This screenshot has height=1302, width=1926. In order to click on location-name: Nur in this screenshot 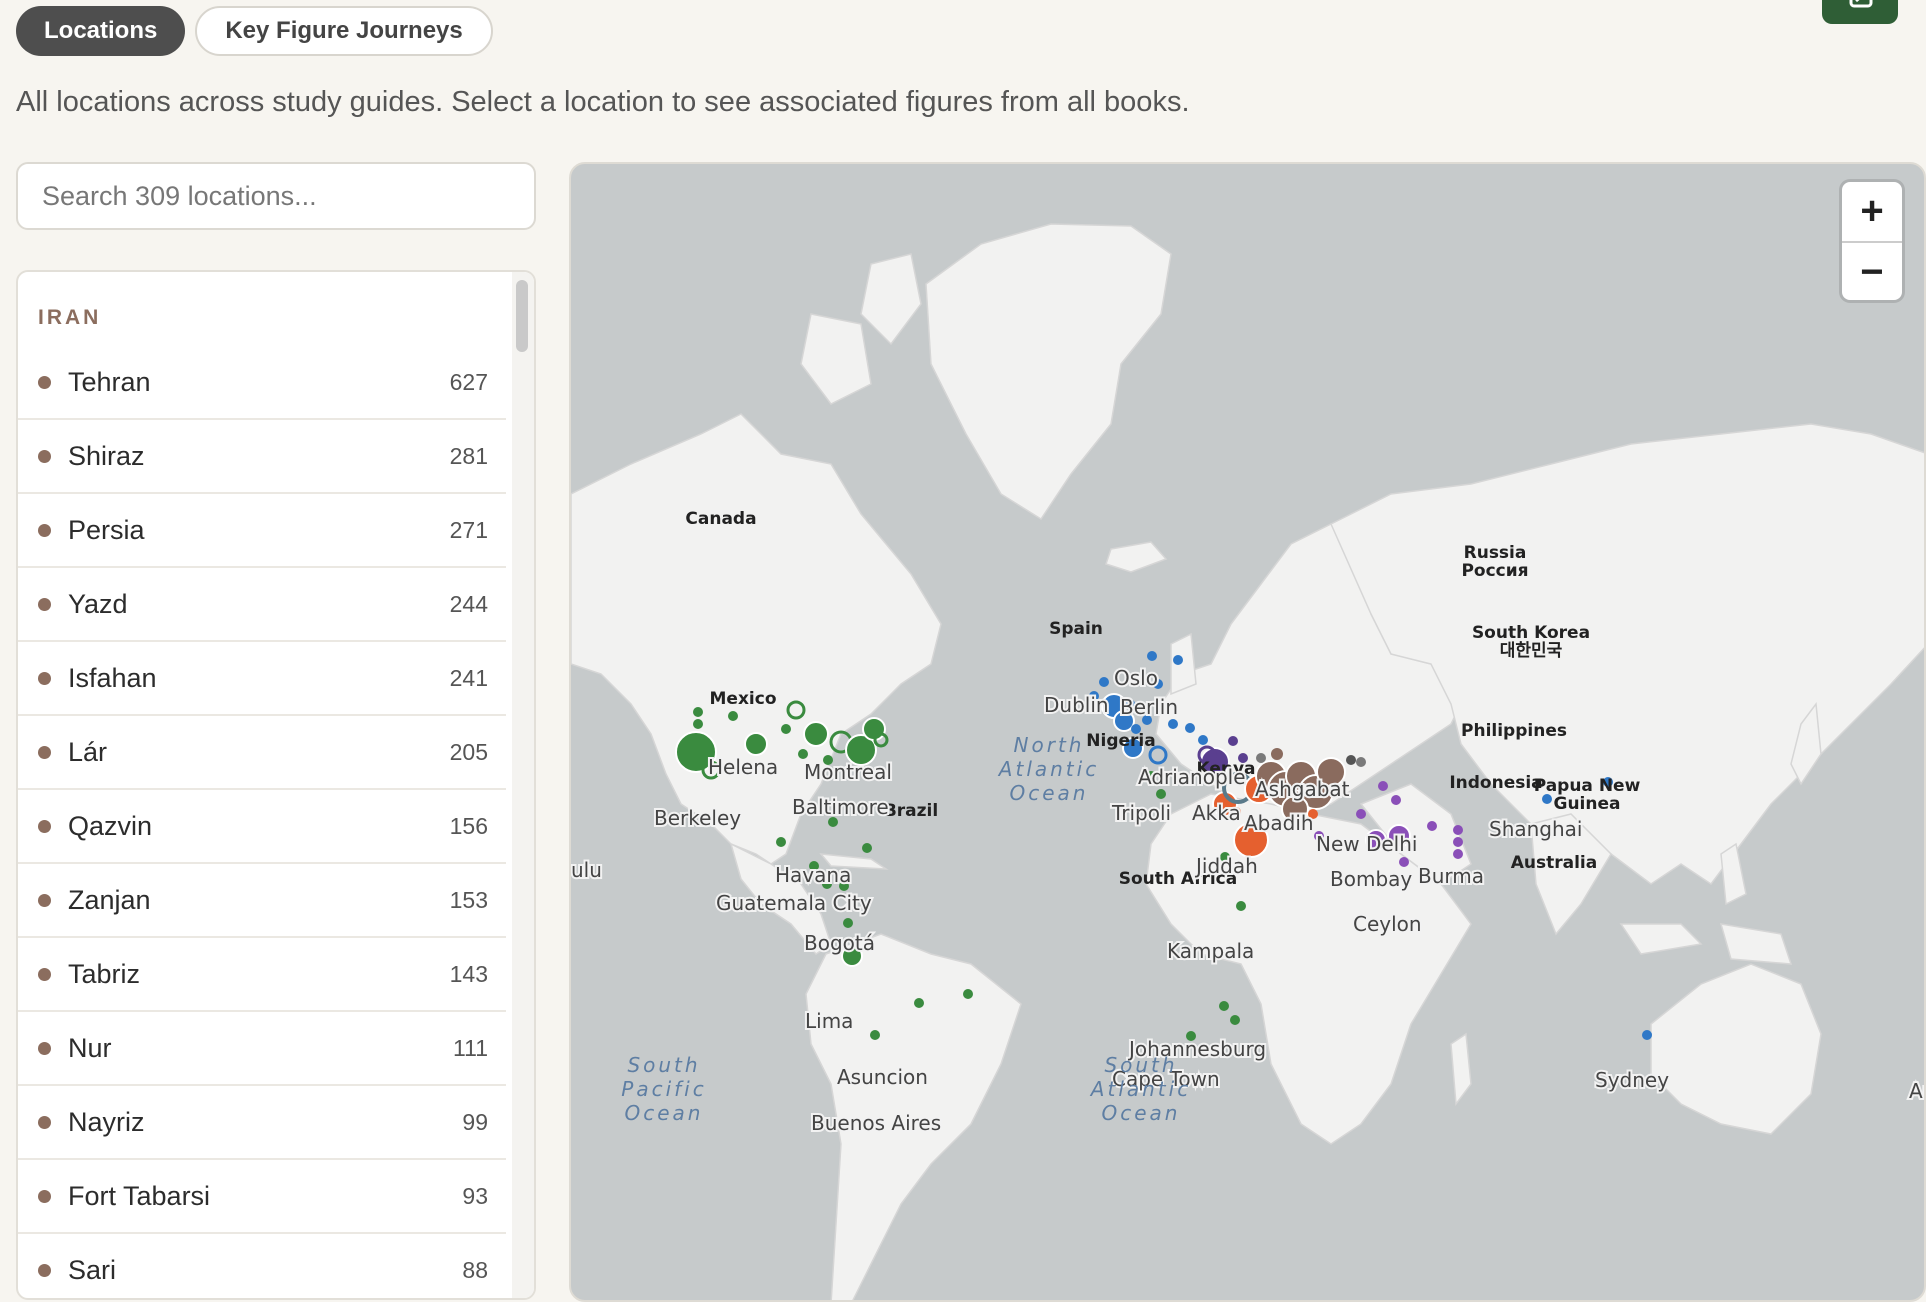, I will do `click(90, 1047)`.